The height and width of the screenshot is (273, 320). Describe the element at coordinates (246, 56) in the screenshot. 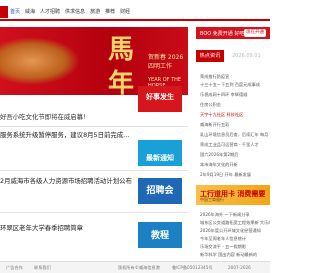

I see `side-date: 2026.09.01` at that location.